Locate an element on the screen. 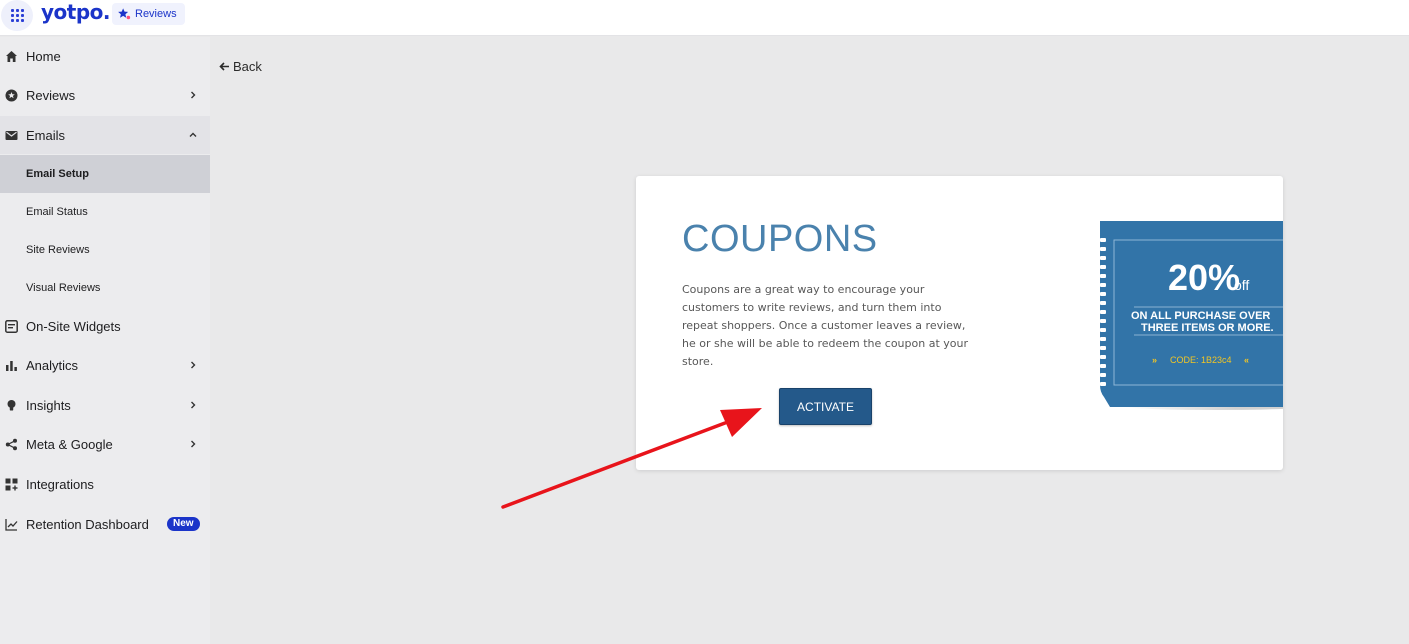 Image resolution: width=1409 pixels, height=644 pixels. grid-icon is located at coordinates (17, 15).